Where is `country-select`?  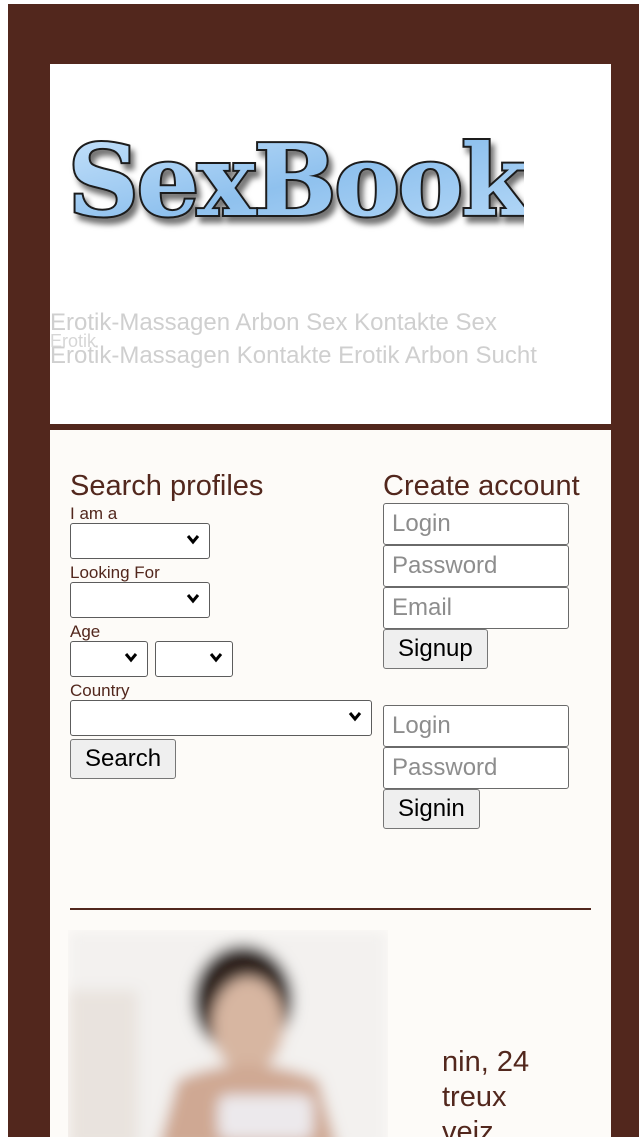
country-select is located at coordinates (221, 718).